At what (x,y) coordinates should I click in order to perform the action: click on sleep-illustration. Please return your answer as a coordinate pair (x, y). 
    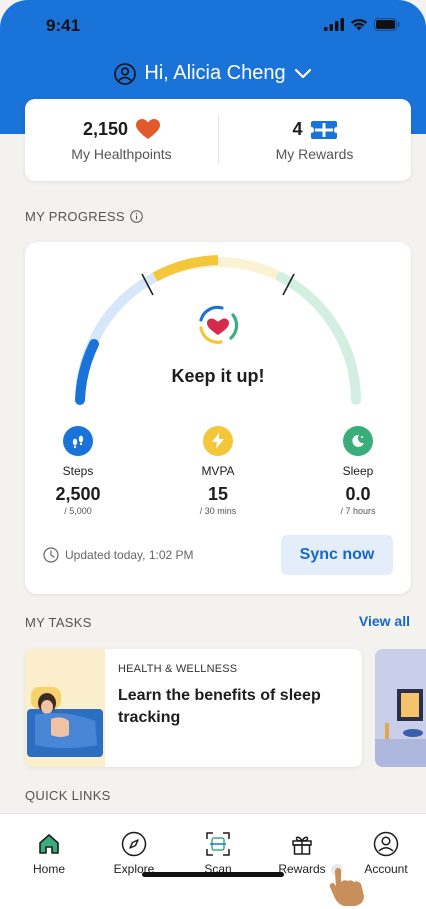
    Looking at the image, I should click on (65, 708).